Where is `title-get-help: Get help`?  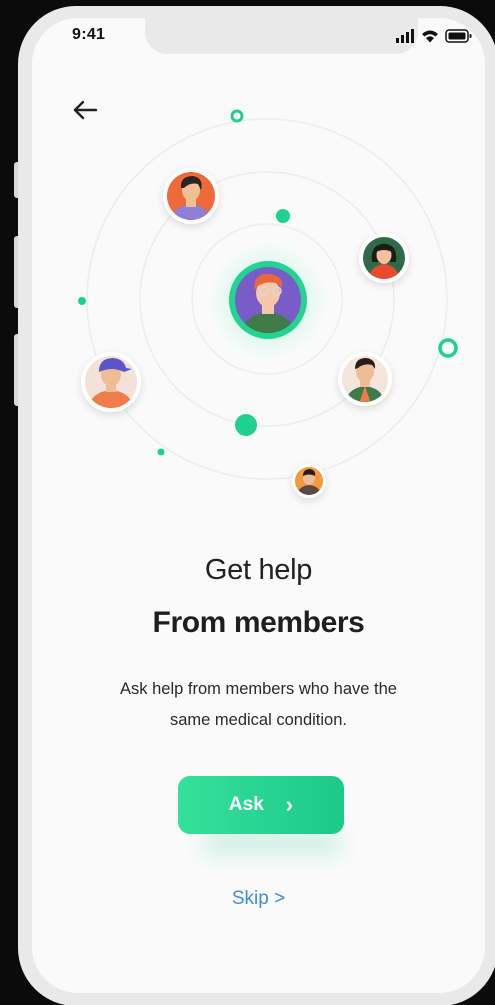 title-get-help: Get help is located at coordinates (258, 570).